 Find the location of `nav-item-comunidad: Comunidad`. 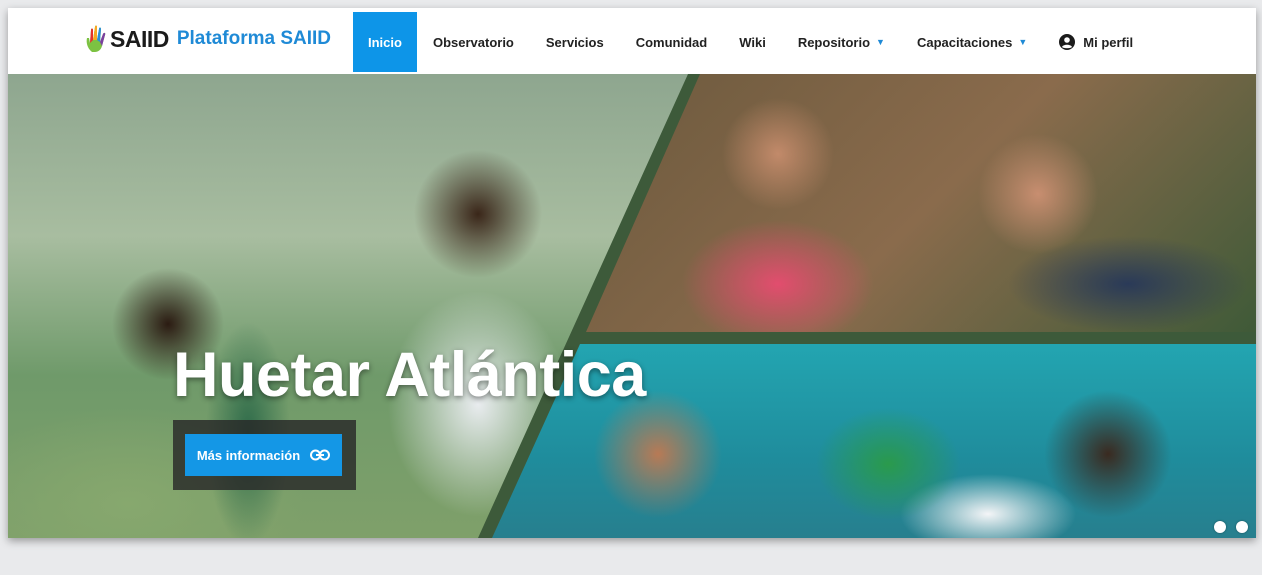

nav-item-comunidad: Comunidad is located at coordinates (672, 42).